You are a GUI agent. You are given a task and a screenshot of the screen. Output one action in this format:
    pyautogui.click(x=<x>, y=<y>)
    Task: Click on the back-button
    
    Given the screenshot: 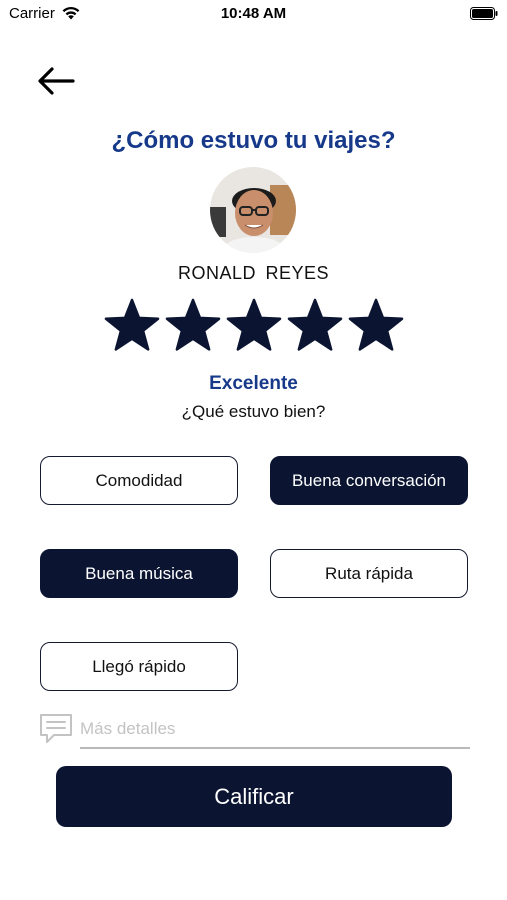 What is the action you would take?
    pyautogui.click(x=56, y=81)
    